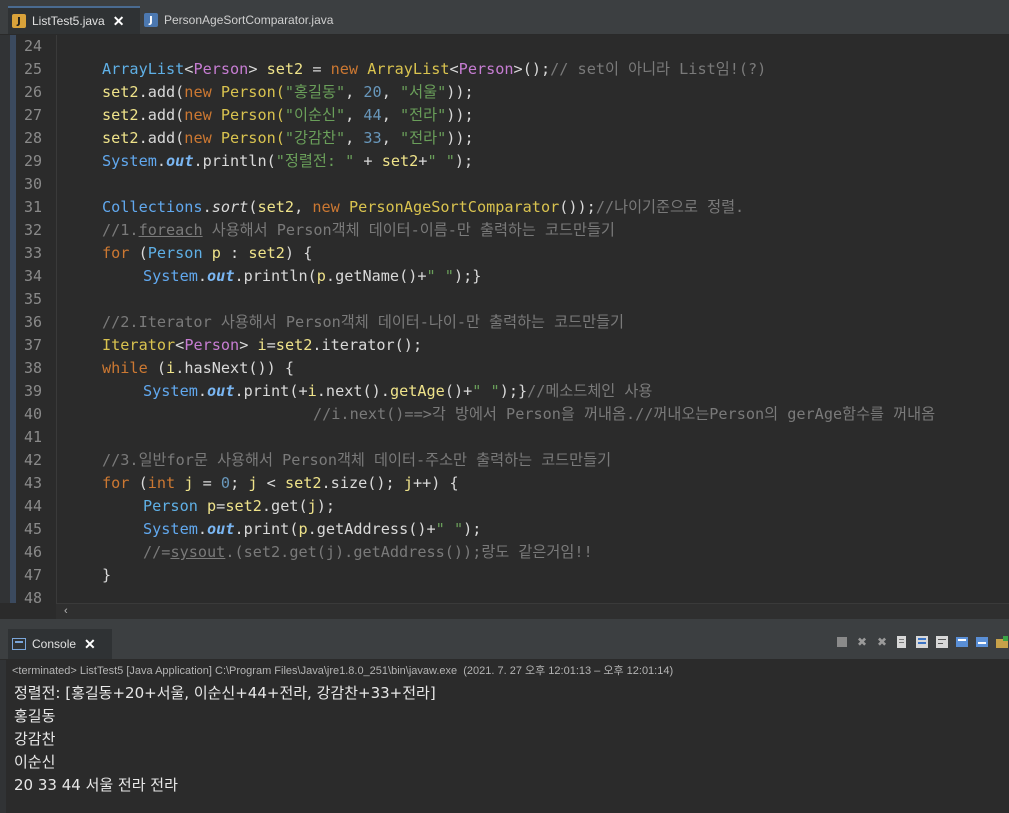 This screenshot has height=813, width=1009. I want to click on tok: 0, so click(225, 483).